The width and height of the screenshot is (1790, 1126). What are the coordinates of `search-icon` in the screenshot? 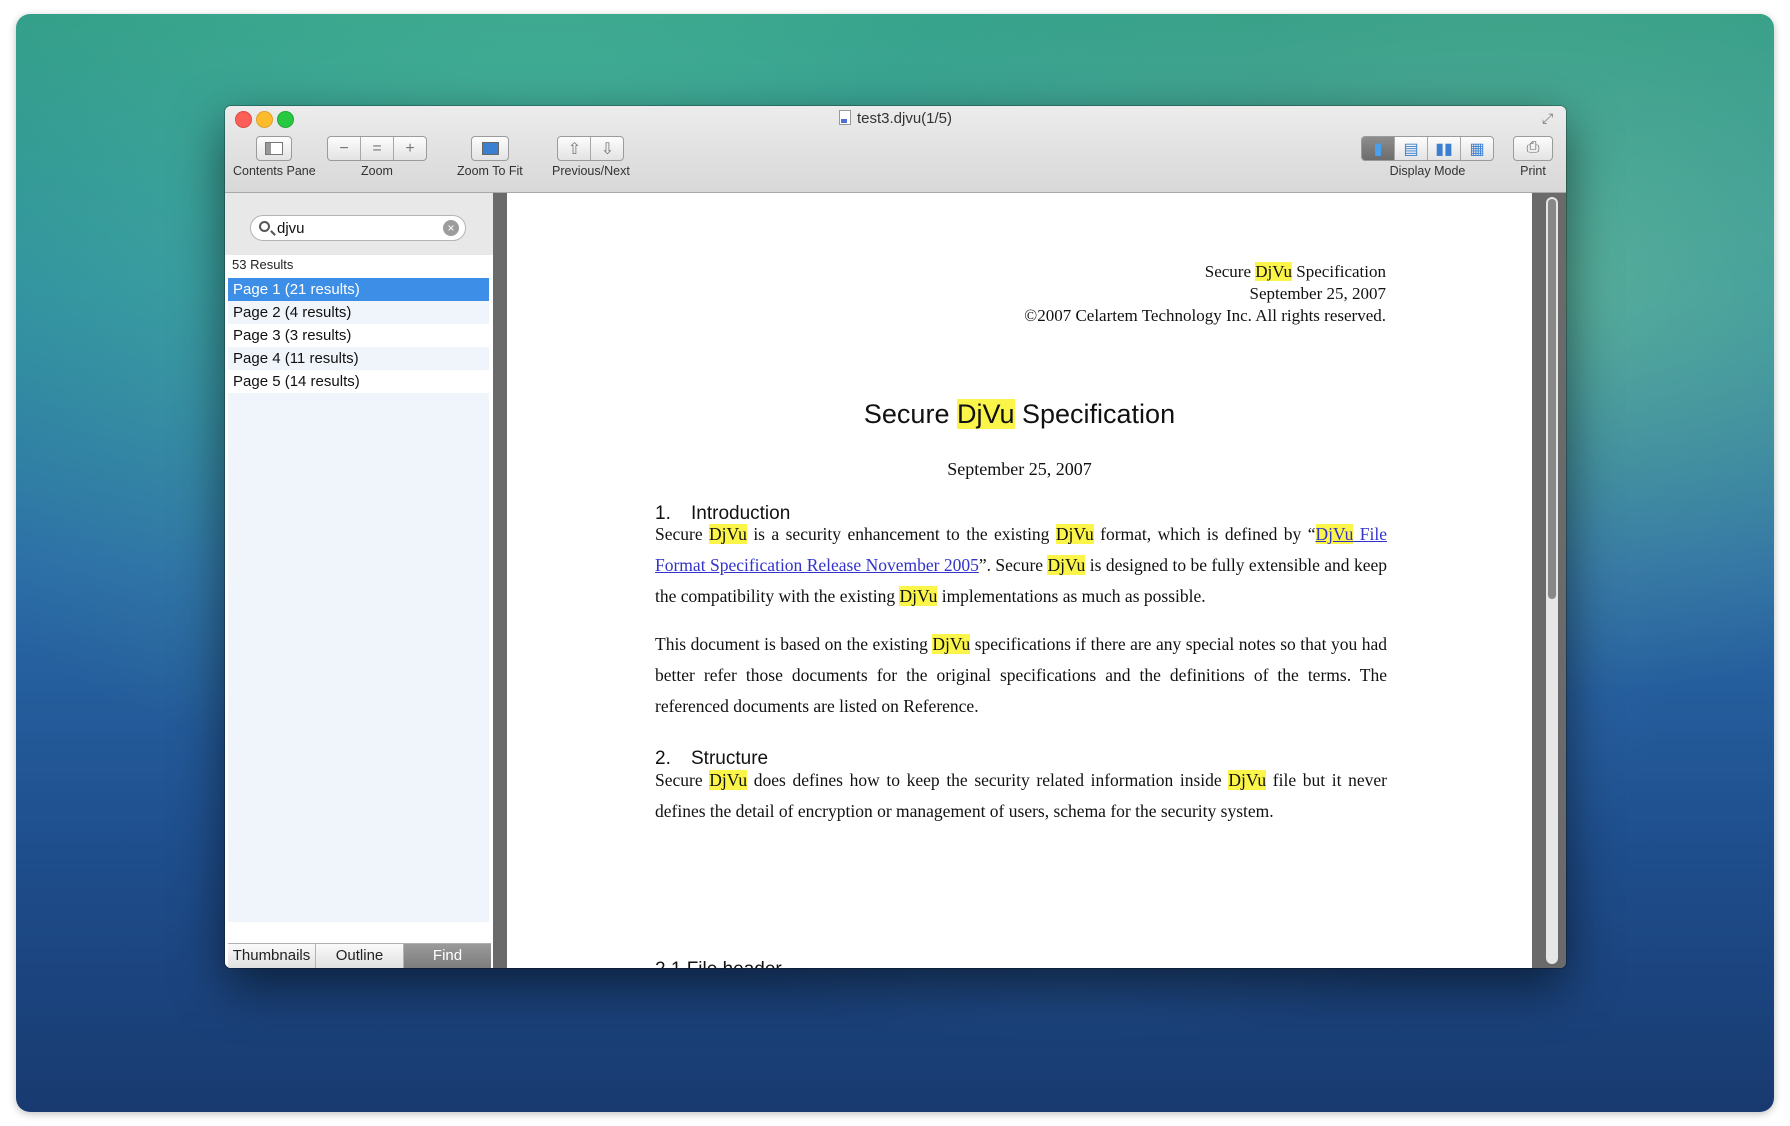 It's located at (264, 226).